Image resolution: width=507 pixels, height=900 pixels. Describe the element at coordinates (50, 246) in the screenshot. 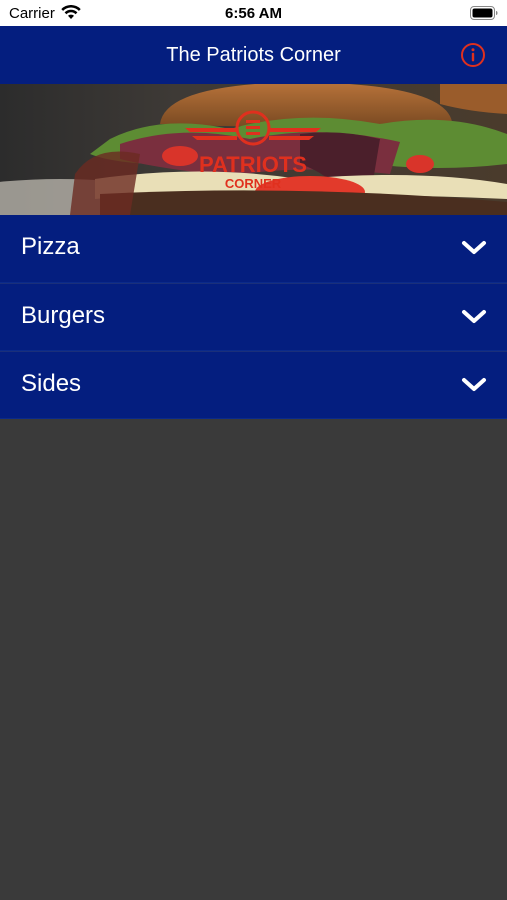

I see `menu-category-label: Pizza` at that location.